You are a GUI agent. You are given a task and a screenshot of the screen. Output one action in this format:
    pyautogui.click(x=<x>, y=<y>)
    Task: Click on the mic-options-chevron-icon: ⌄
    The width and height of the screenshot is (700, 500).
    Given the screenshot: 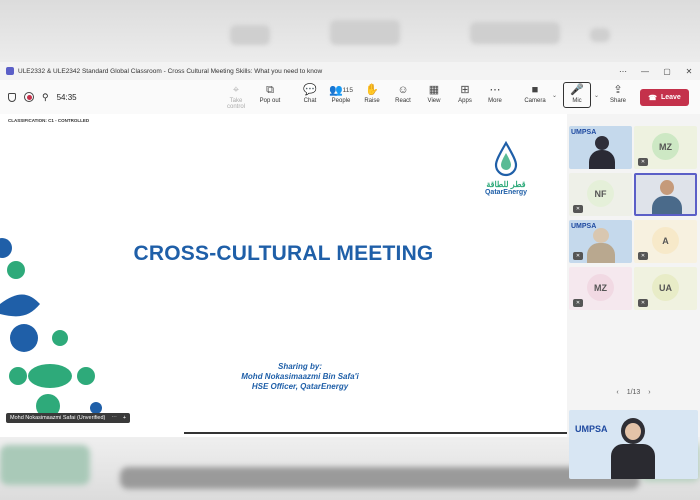 What is the action you would take?
    pyautogui.click(x=596, y=95)
    